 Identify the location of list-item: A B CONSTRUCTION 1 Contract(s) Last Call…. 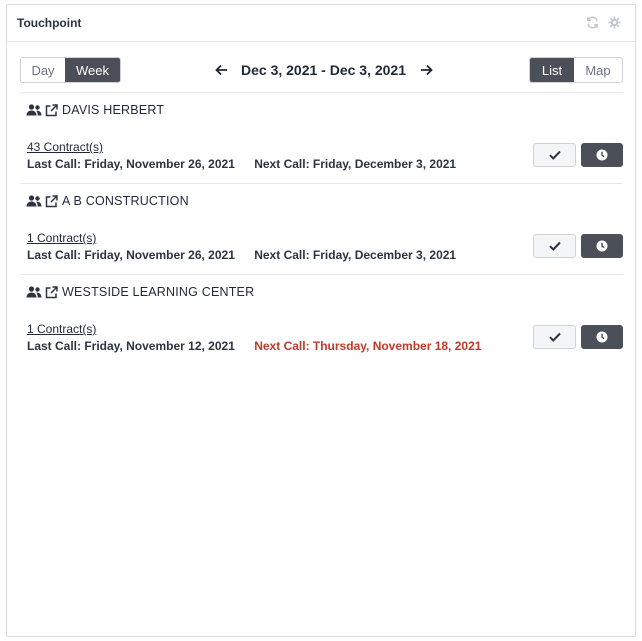
(321, 228).